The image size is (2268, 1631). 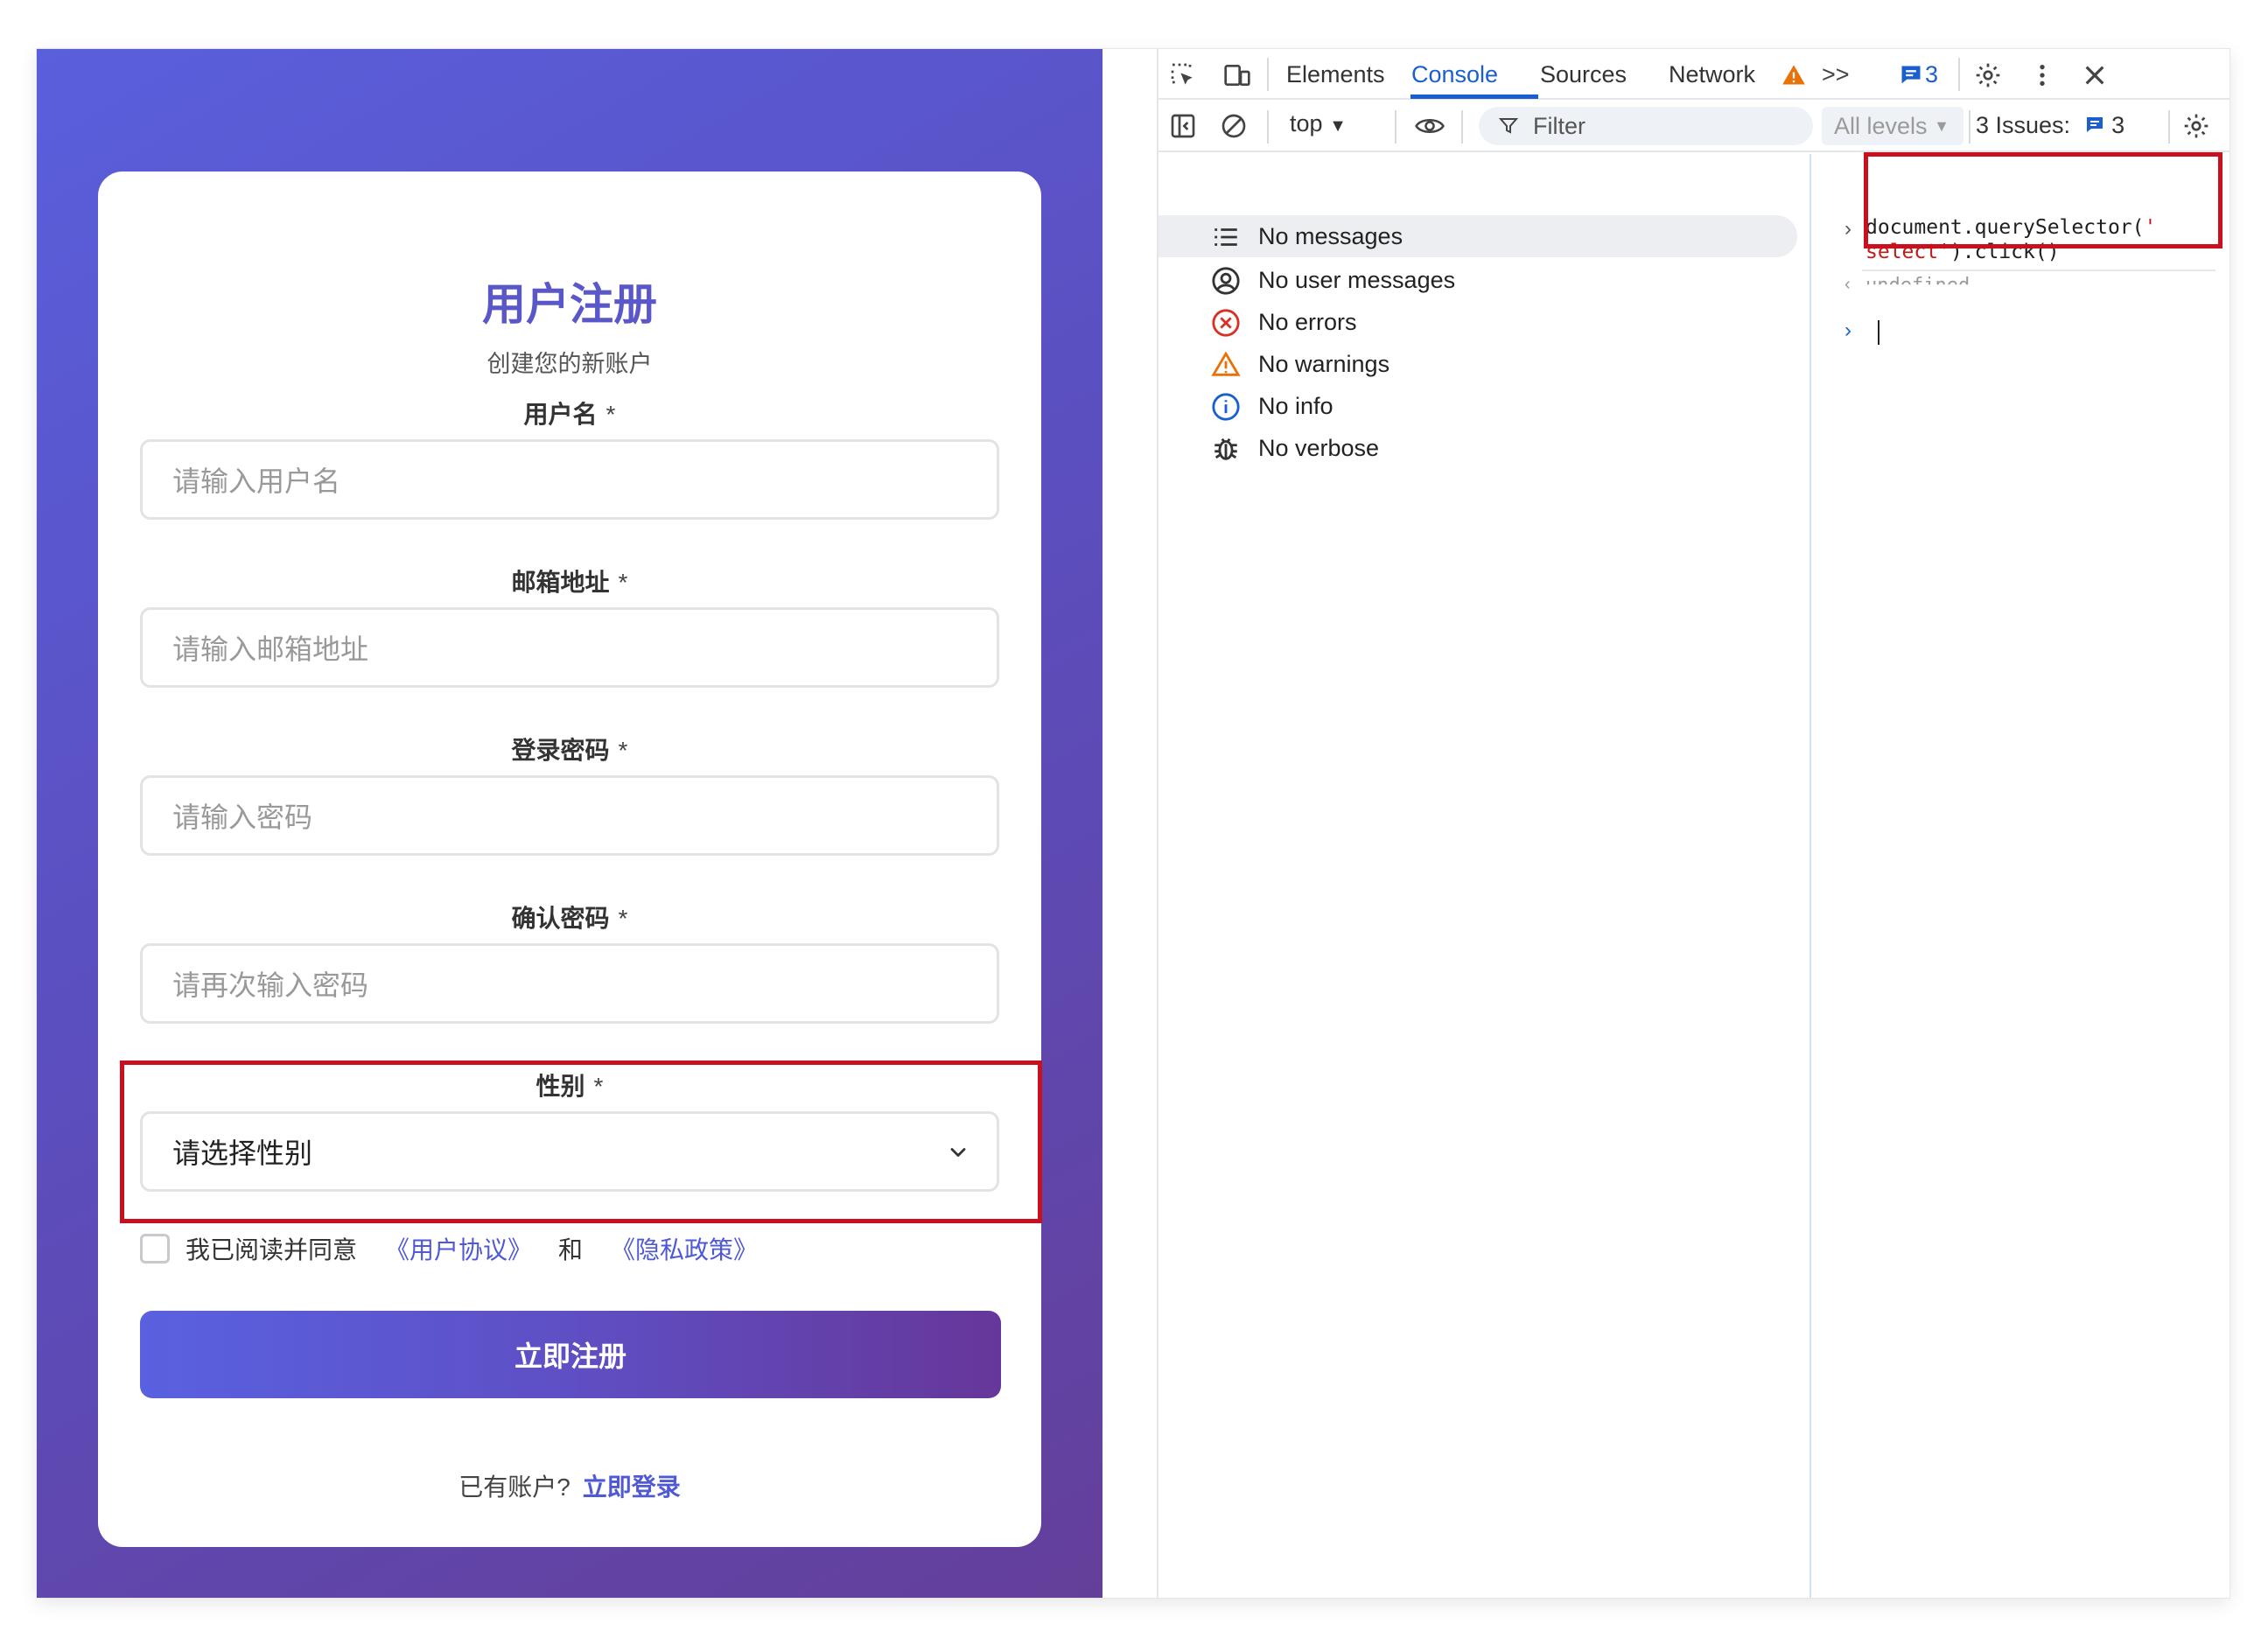 What do you see at coordinates (569, 750) in the screenshot?
I see `password-label: 登录密码 *` at bounding box center [569, 750].